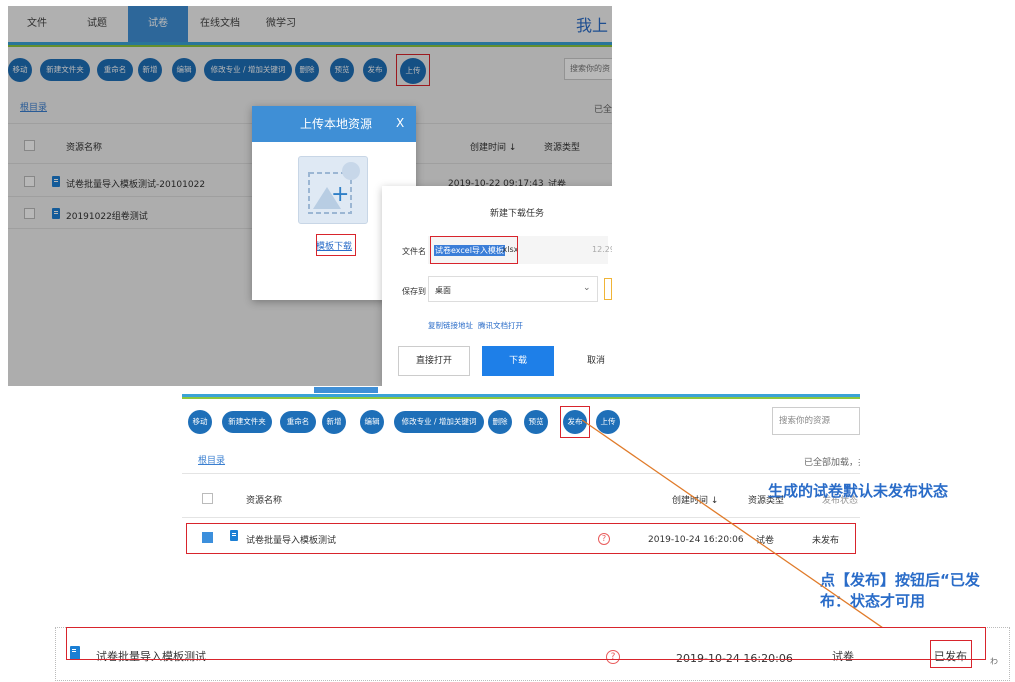  I want to click on extra-char: わ, so click(994, 661).